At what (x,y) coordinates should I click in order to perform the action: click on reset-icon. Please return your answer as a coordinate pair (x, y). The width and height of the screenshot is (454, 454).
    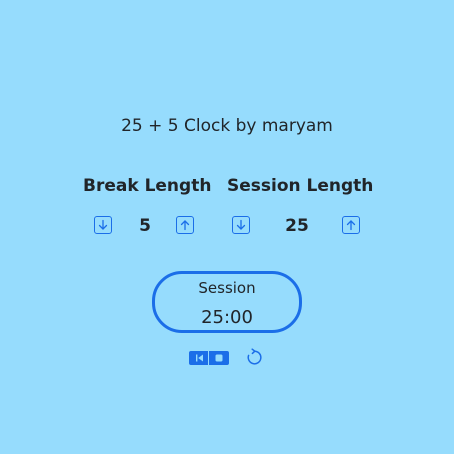
    Looking at the image, I should click on (254, 356).